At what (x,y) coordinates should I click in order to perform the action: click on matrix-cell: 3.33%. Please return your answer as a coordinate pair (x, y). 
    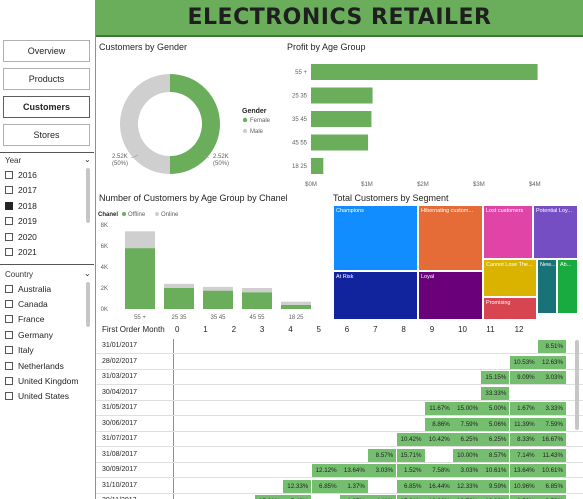
    Looking at the image, I should click on (552, 408).